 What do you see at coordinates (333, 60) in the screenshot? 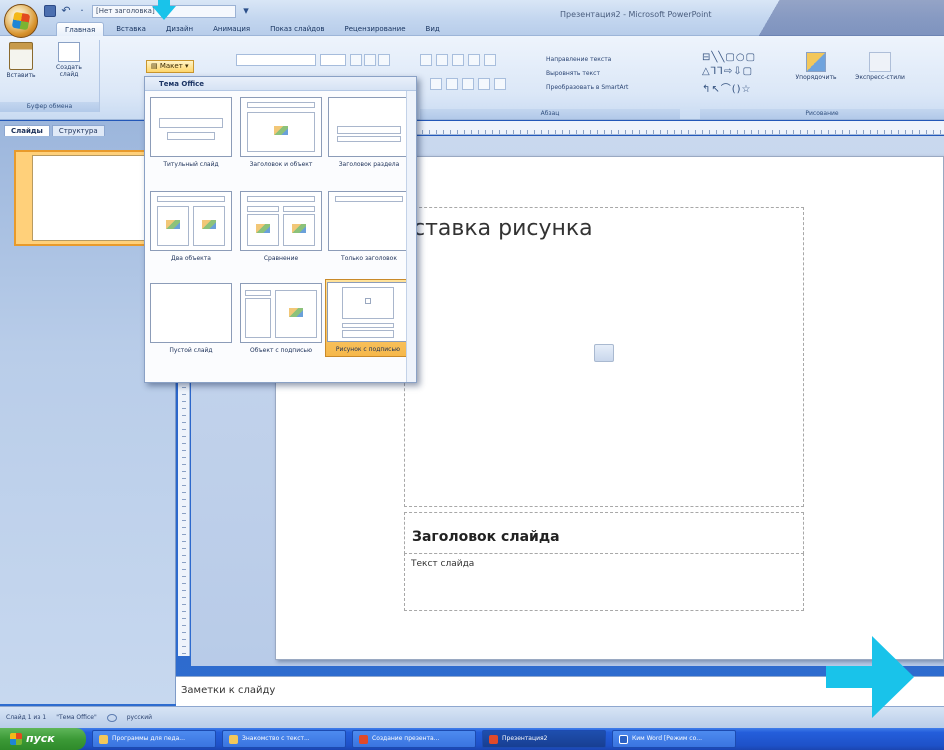
I see `font-size-field` at bounding box center [333, 60].